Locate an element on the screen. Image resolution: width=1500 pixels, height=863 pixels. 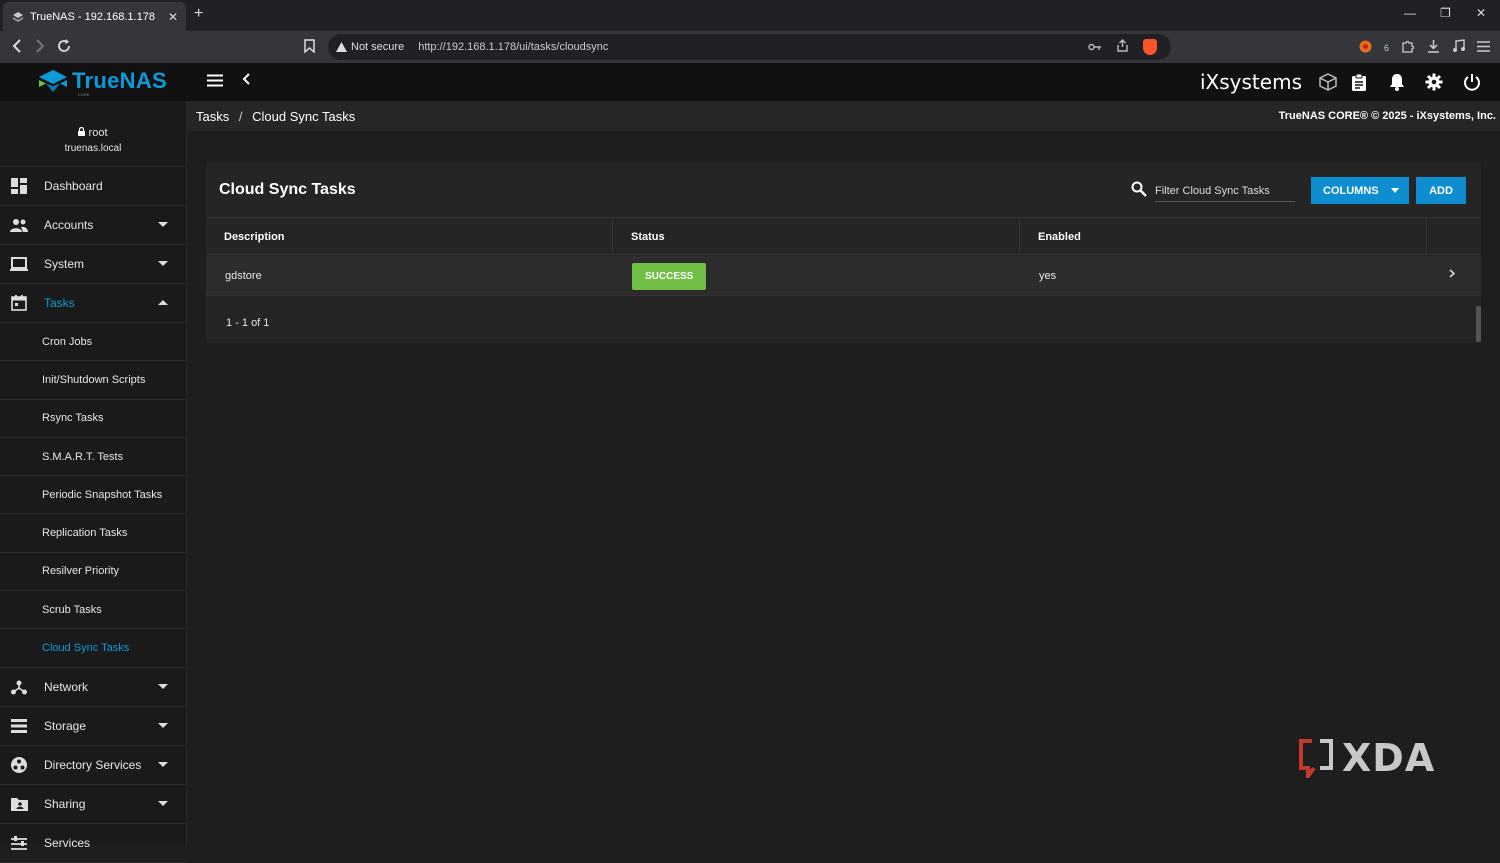
sidebar-item-system: System is located at coordinates (93, 264).